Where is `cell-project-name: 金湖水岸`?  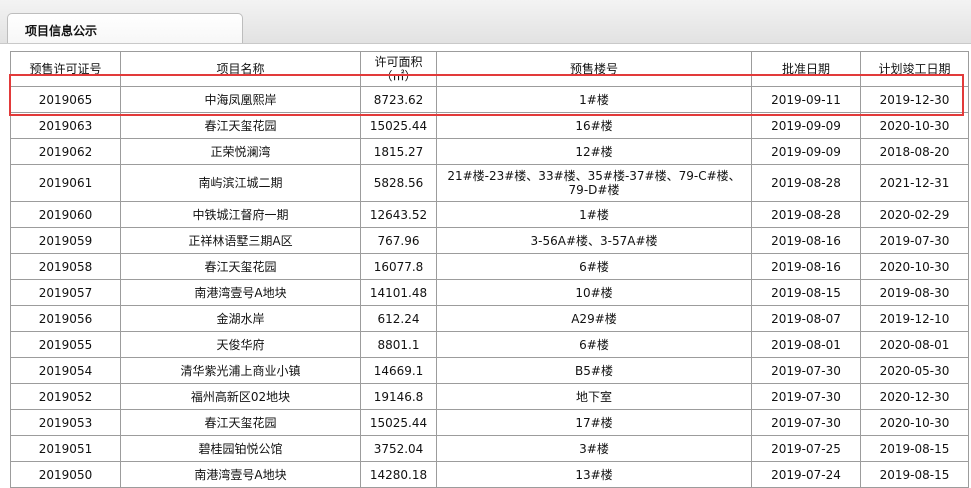
cell-project-name: 金湖水岸 is located at coordinates (240, 318).